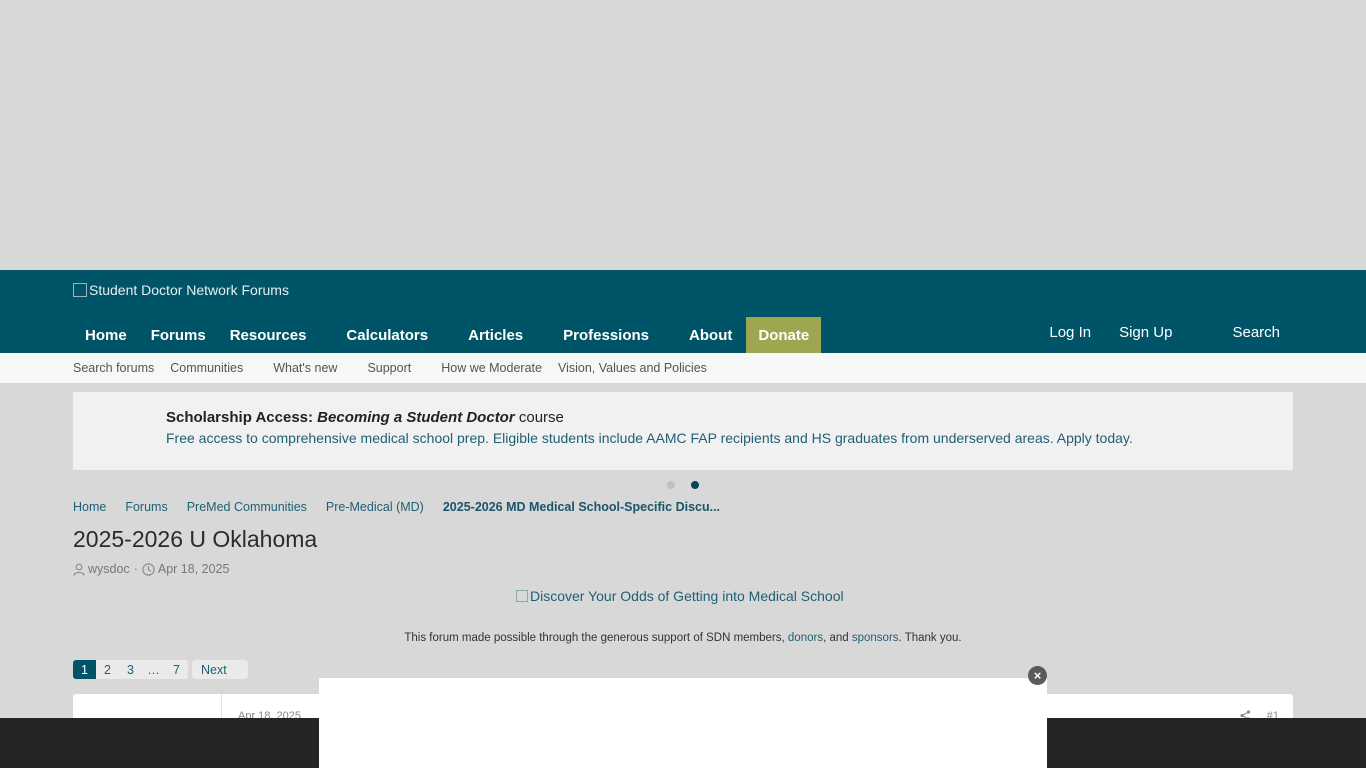 This screenshot has width=1366, height=768. Describe the element at coordinates (84, 669) in the screenshot. I see `page-1: 1` at that location.